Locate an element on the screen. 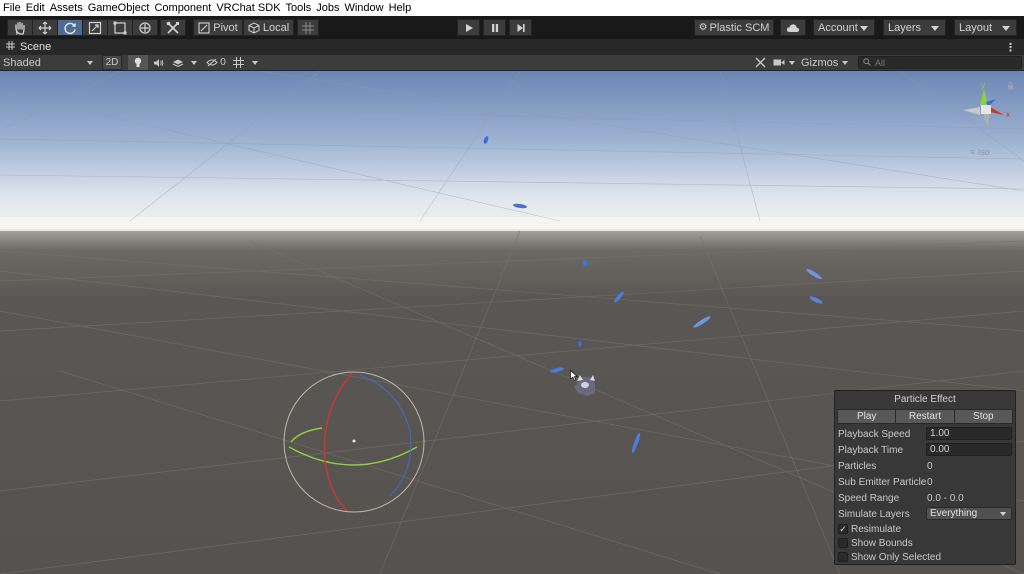 This screenshot has width=1024, height=574. scene-tab-bar: Scene ⋮ is located at coordinates (512, 47).